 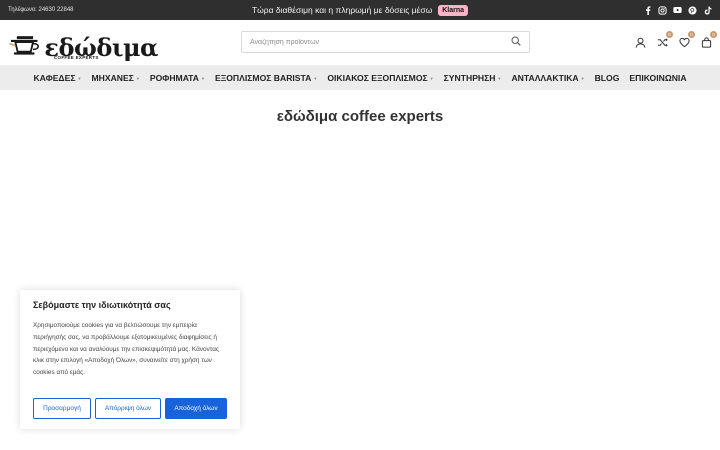 I want to click on bag-icon: 0, so click(x=708, y=39).